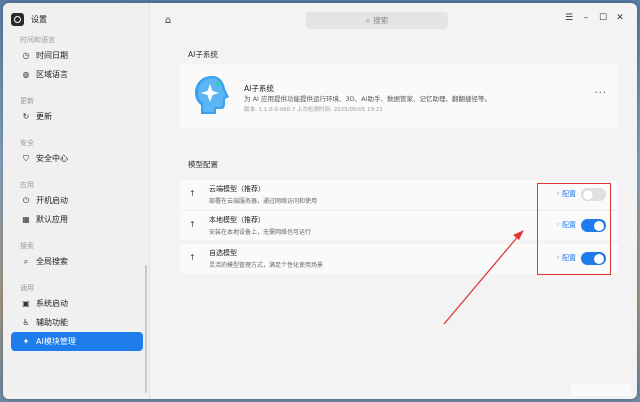  Describe the element at coordinates (52, 219) in the screenshot. I see `sidebar-item-label: 默认应用` at that location.